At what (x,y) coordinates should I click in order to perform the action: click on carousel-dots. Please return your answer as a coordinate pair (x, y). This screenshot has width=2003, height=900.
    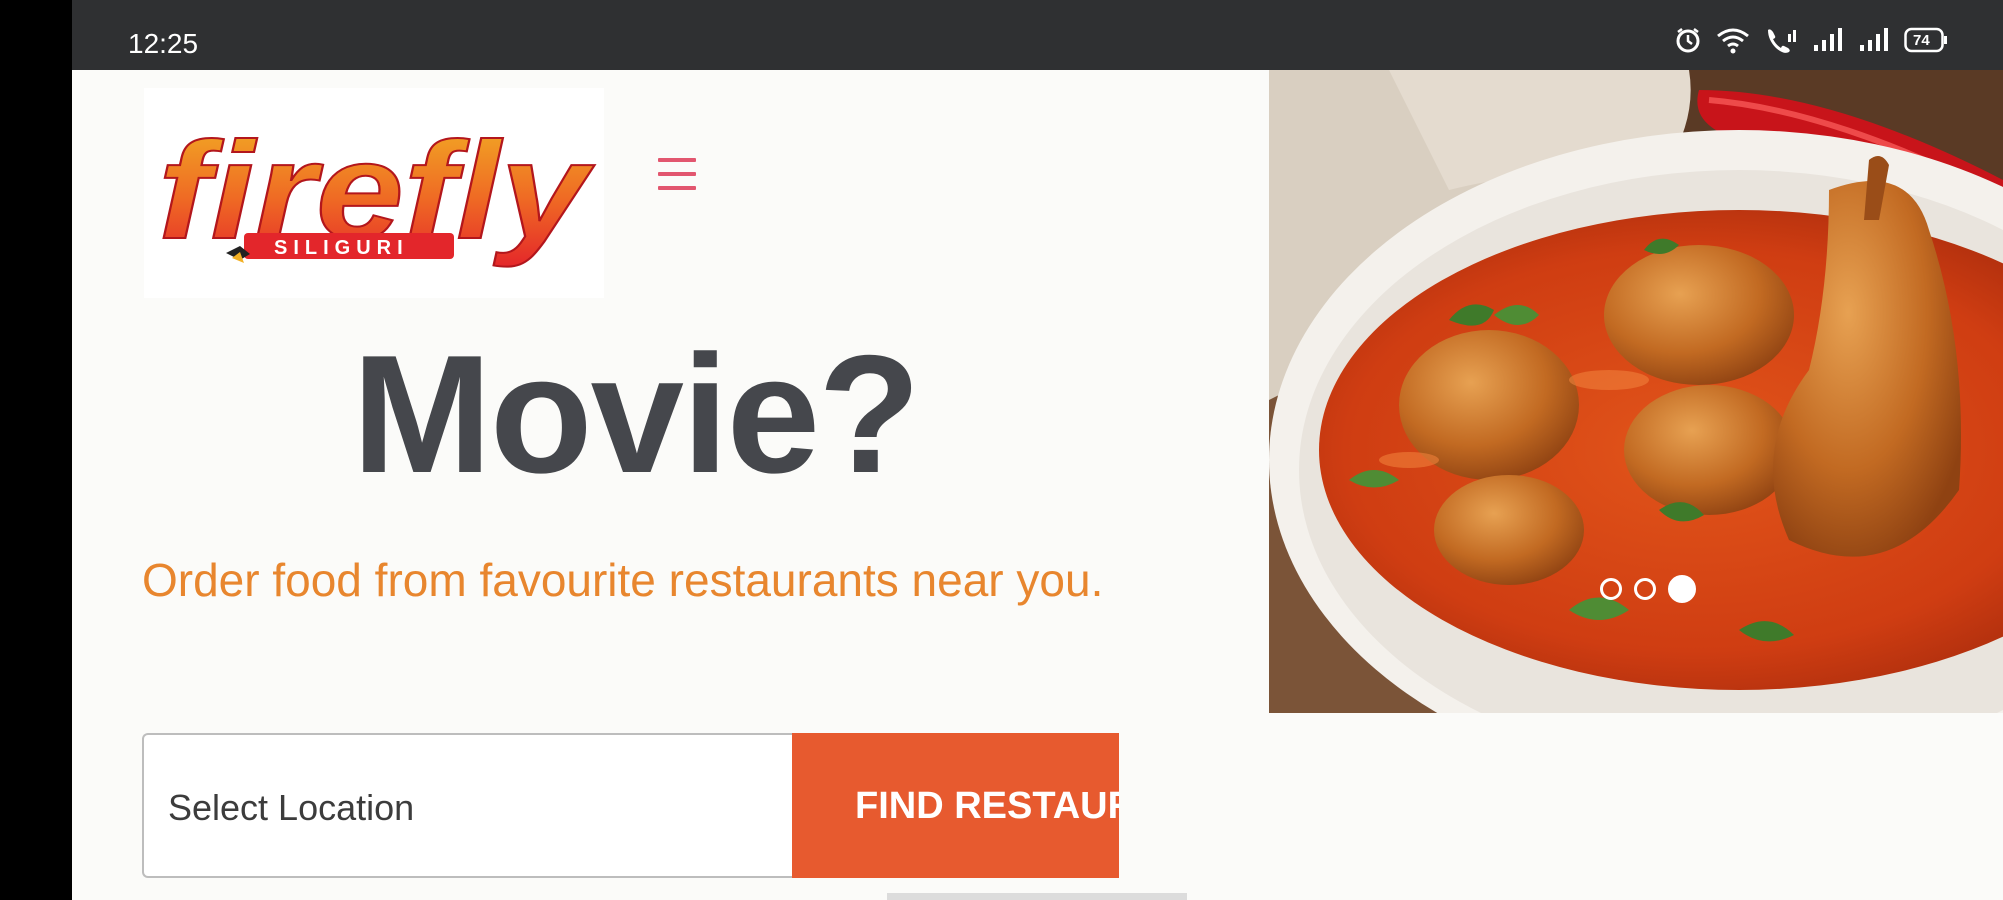
    Looking at the image, I should click on (1648, 589).